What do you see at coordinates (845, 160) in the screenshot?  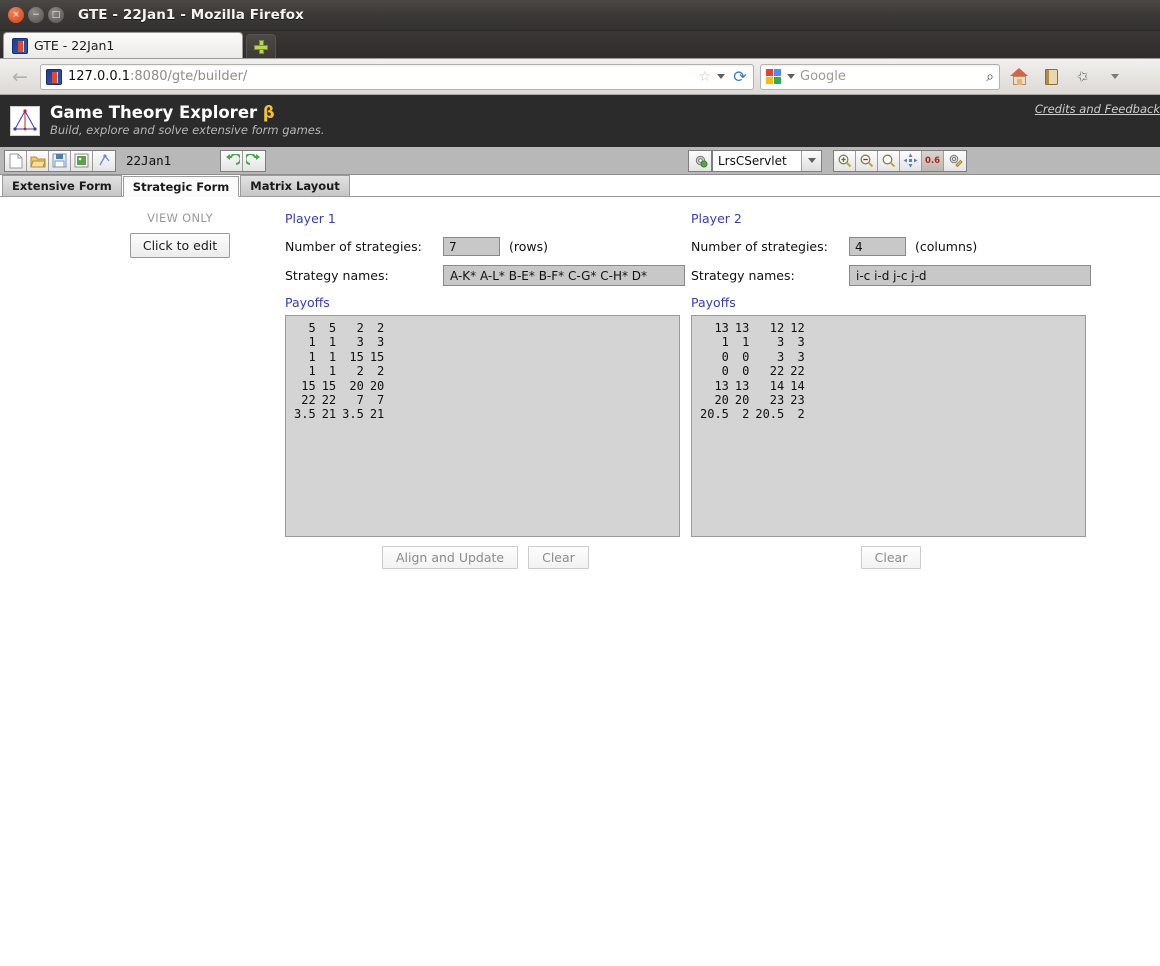 I see `zoom-in-button` at bounding box center [845, 160].